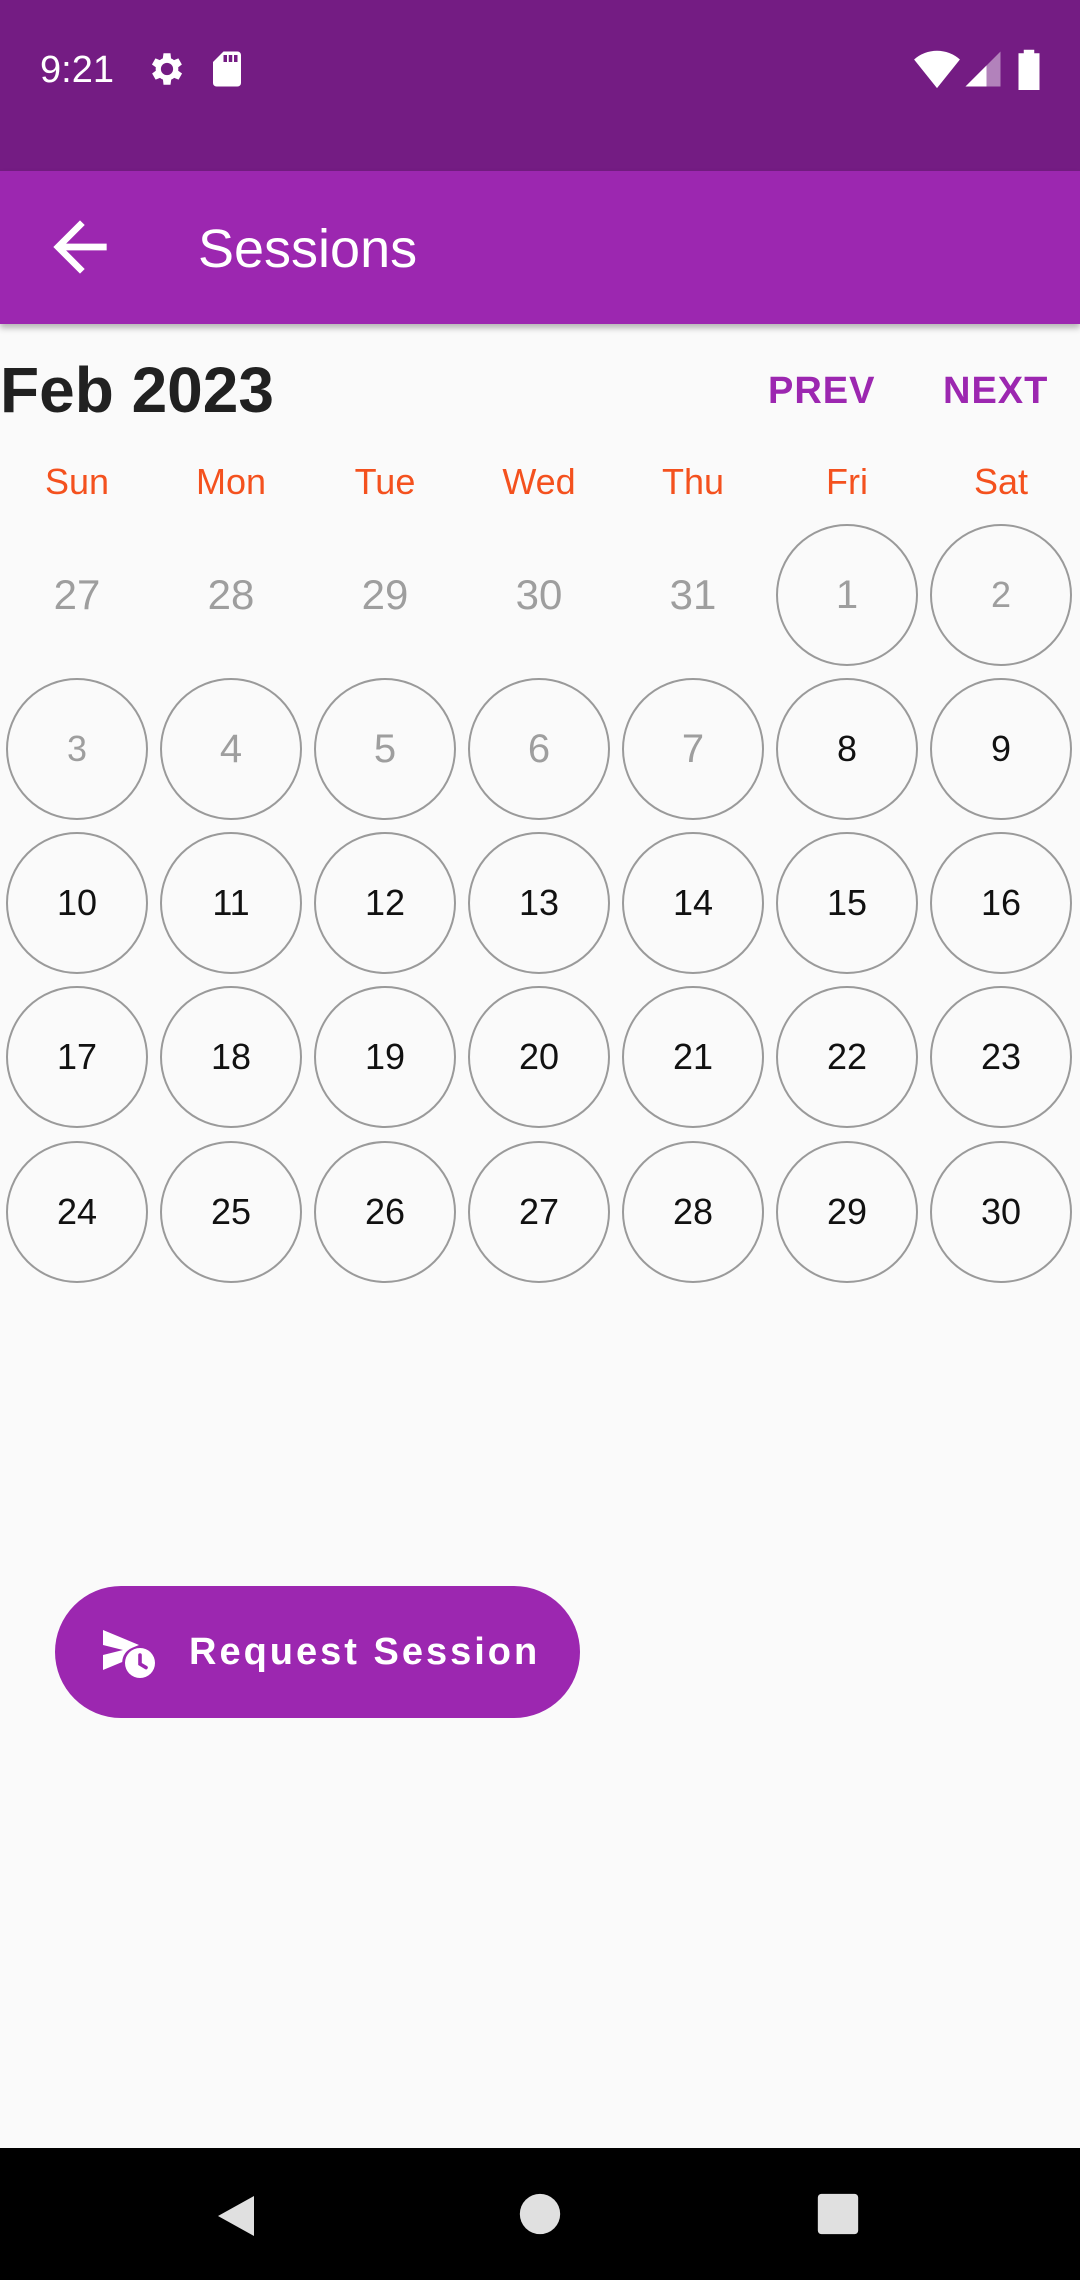 This screenshot has width=1080, height=2280. Describe the element at coordinates (231, 903) in the screenshot. I see `calendar-day: 11` at that location.